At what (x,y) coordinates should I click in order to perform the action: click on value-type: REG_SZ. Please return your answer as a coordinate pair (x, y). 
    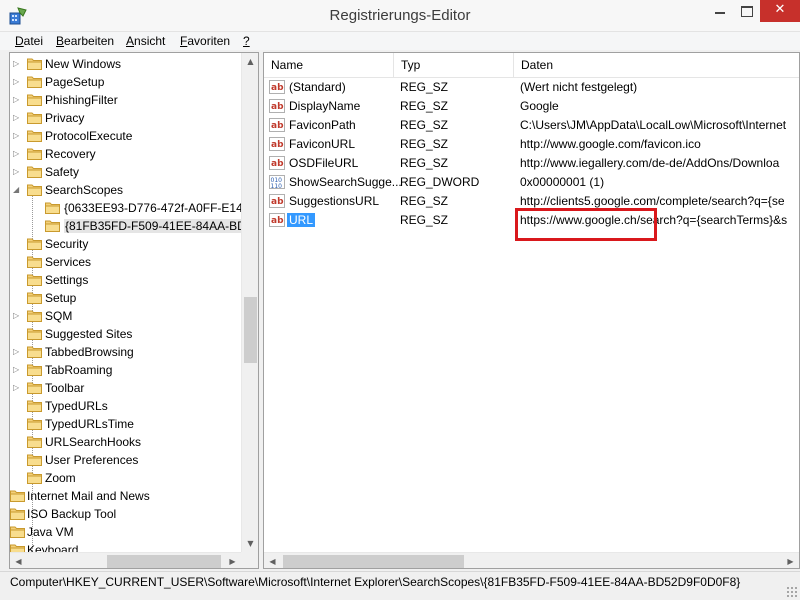
    Looking at the image, I should click on (424, 163).